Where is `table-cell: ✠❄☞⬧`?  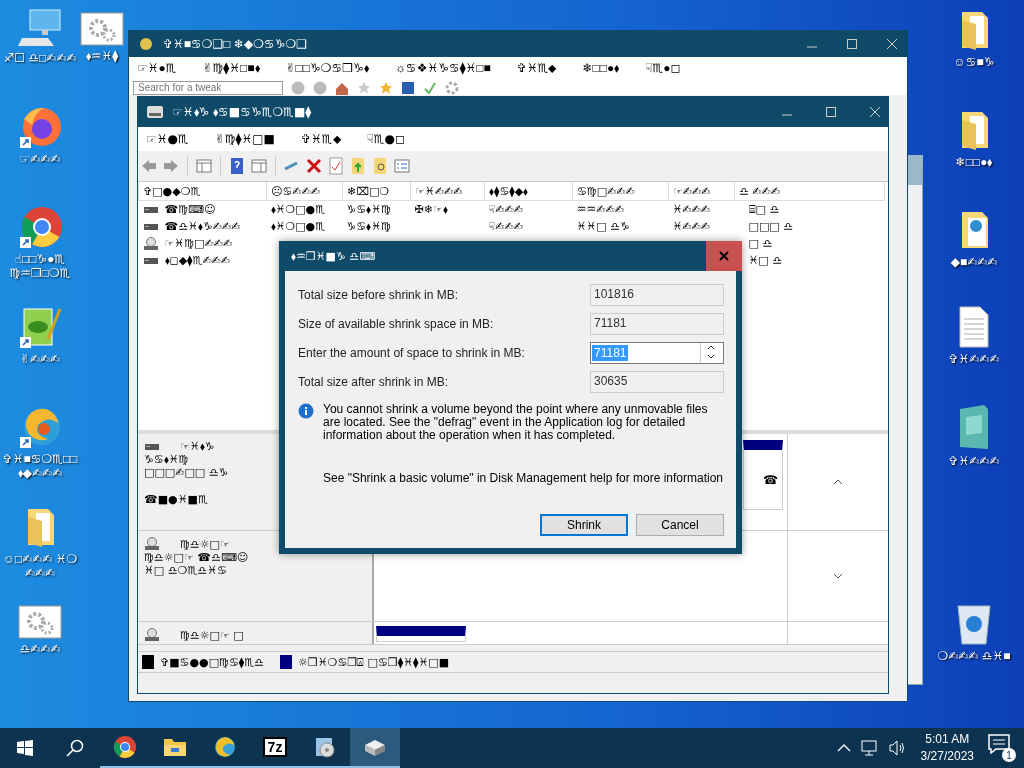 table-cell: ✠❄☞⬧ is located at coordinates (431, 209).